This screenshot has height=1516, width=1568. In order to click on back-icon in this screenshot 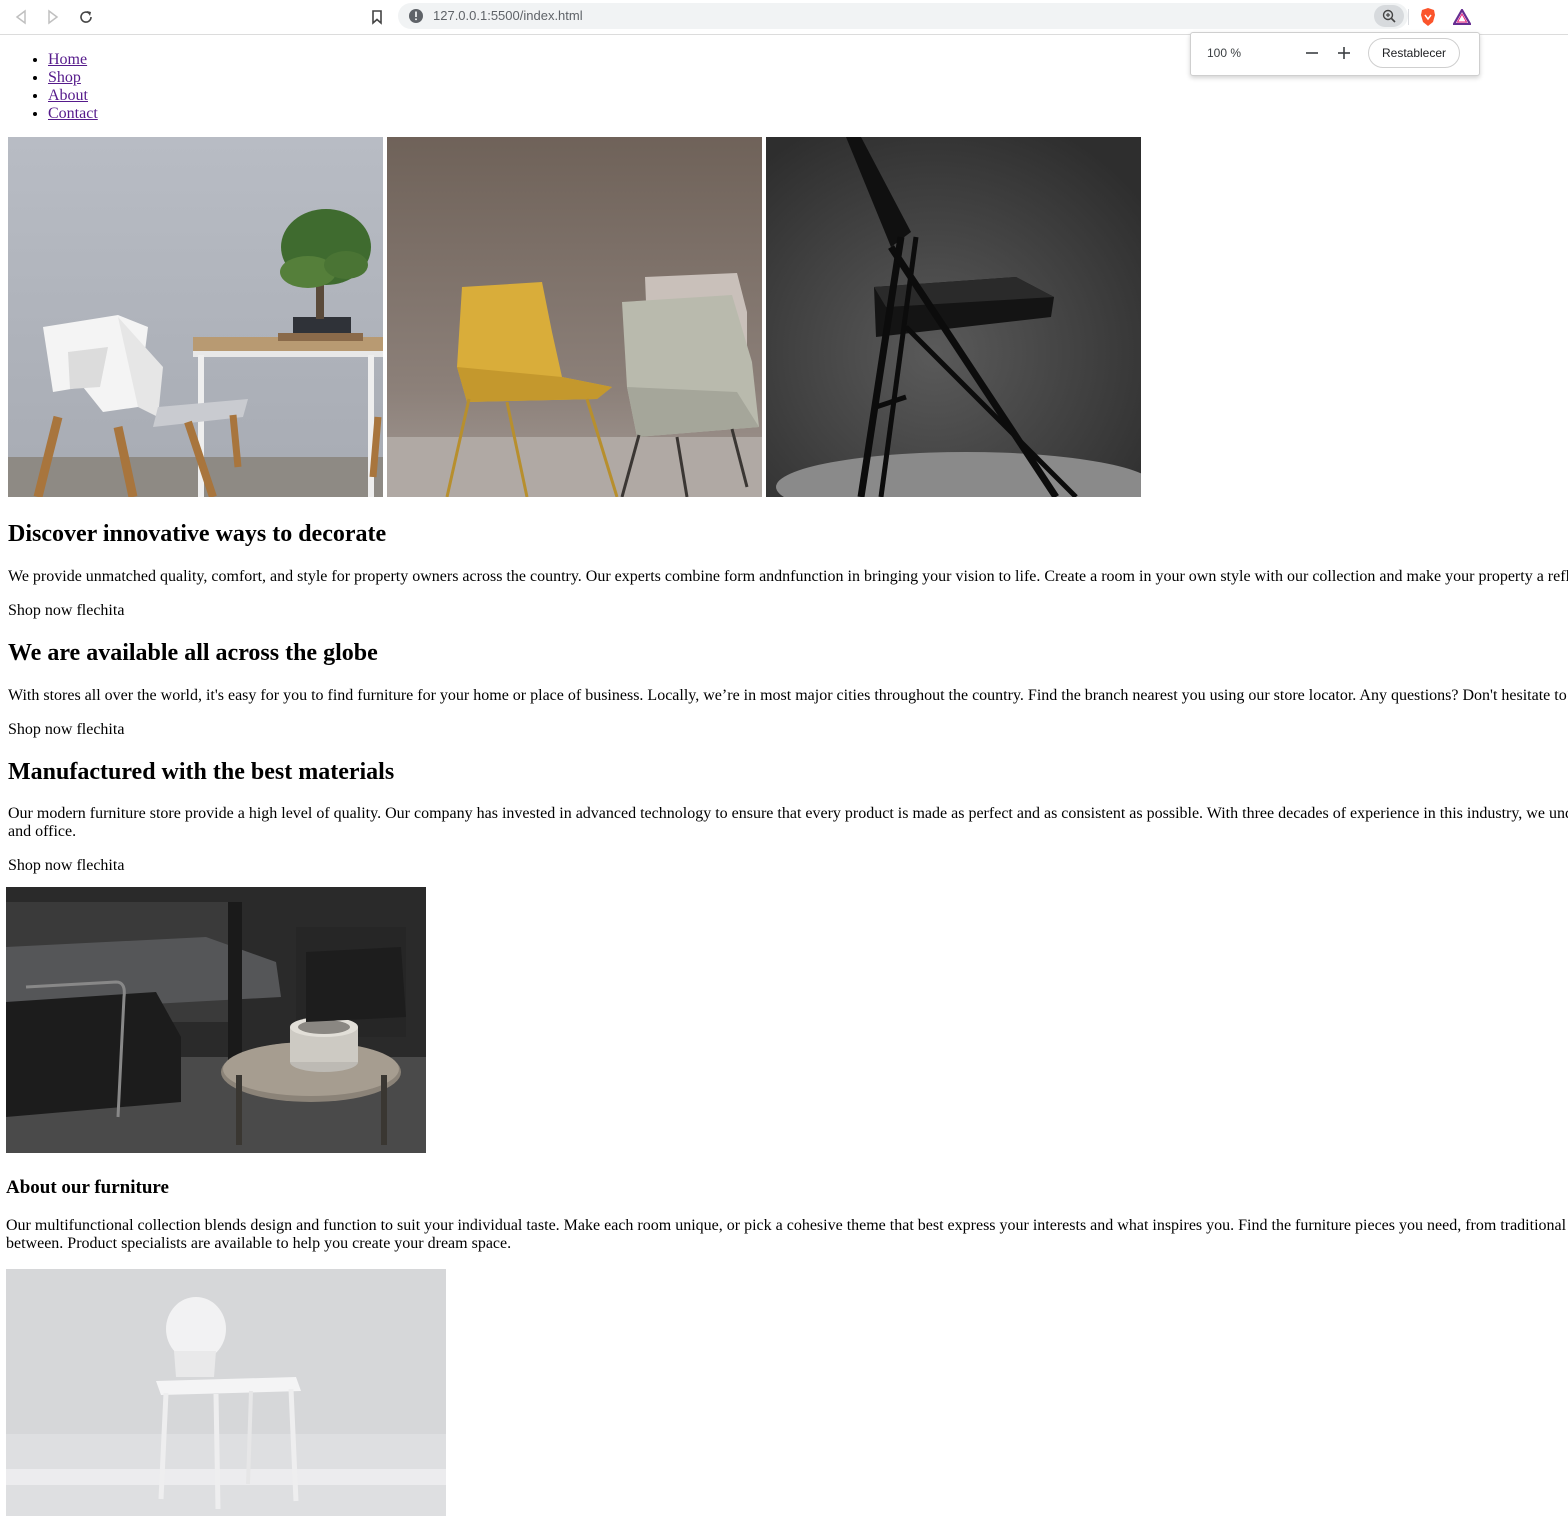, I will do `click(20, 17)`.